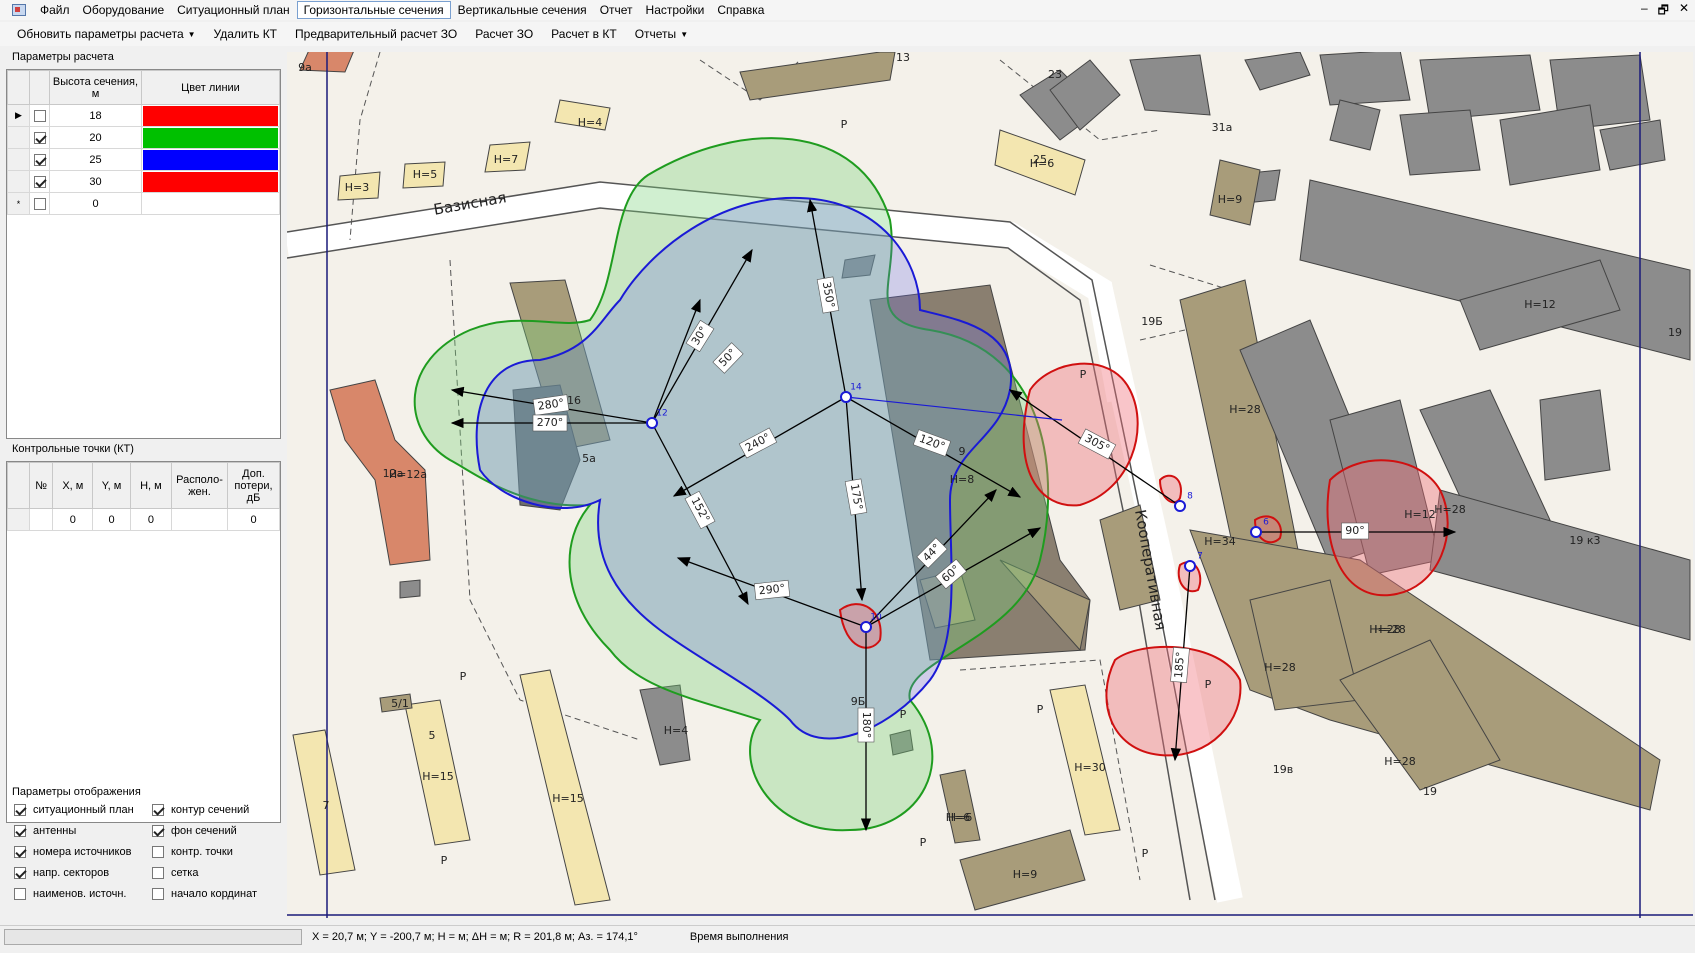 The image size is (1695, 953). What do you see at coordinates (1684, 11) in the screenshot?
I see `close-icon: ✕` at bounding box center [1684, 11].